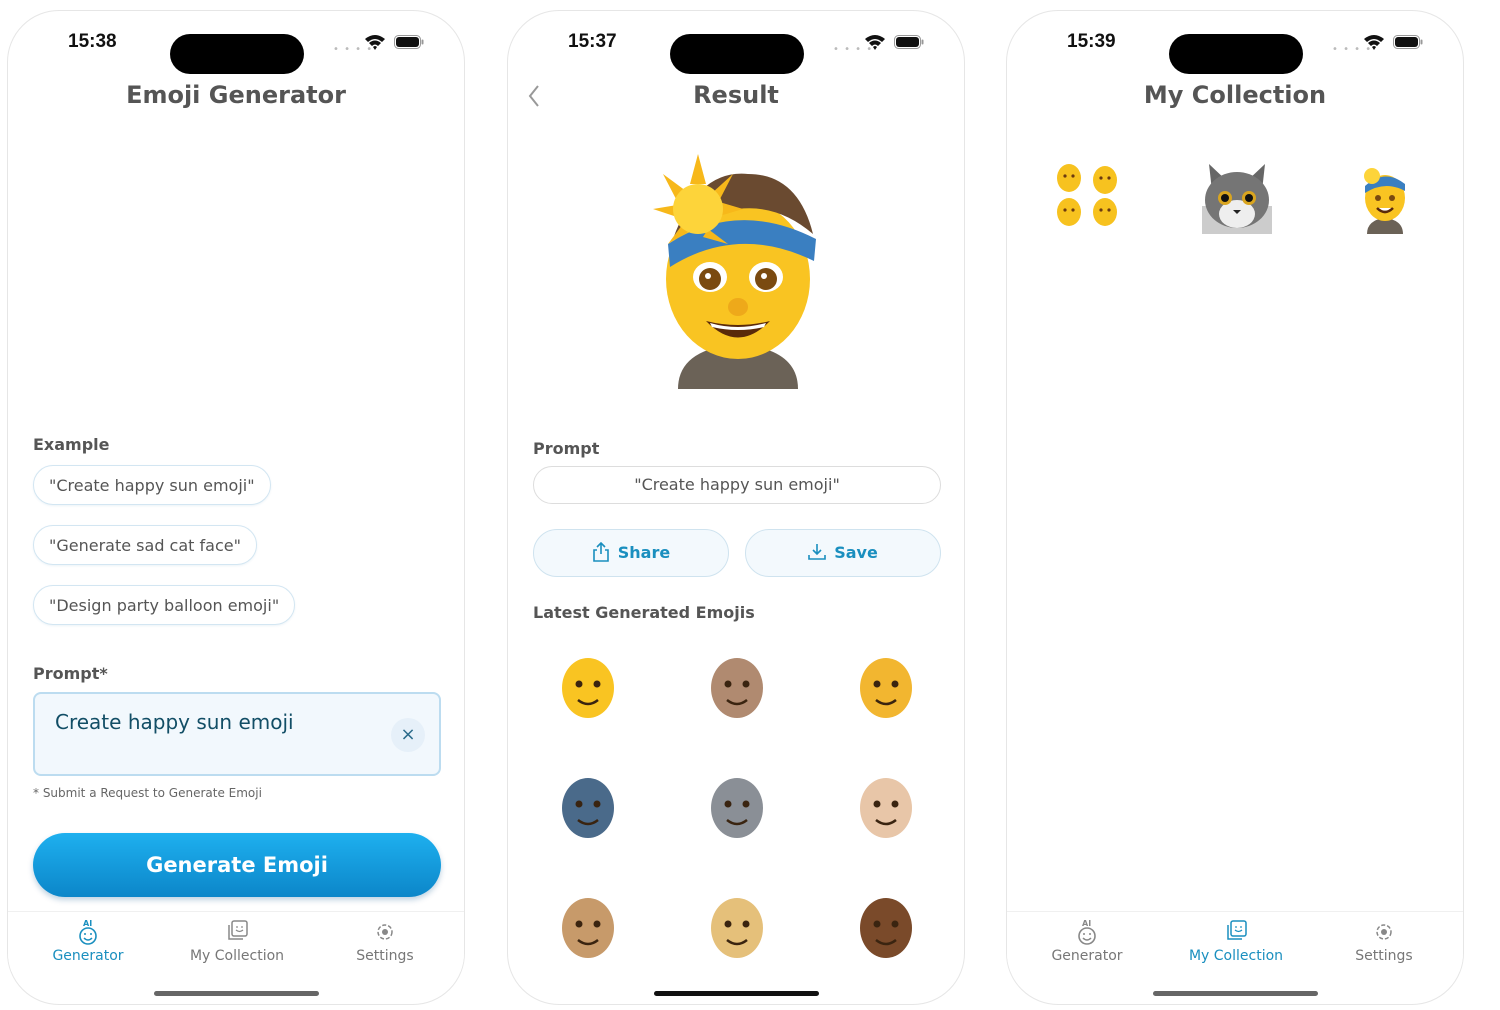  Describe the element at coordinates (71, 444) in the screenshot. I see `example-label: Example` at that location.